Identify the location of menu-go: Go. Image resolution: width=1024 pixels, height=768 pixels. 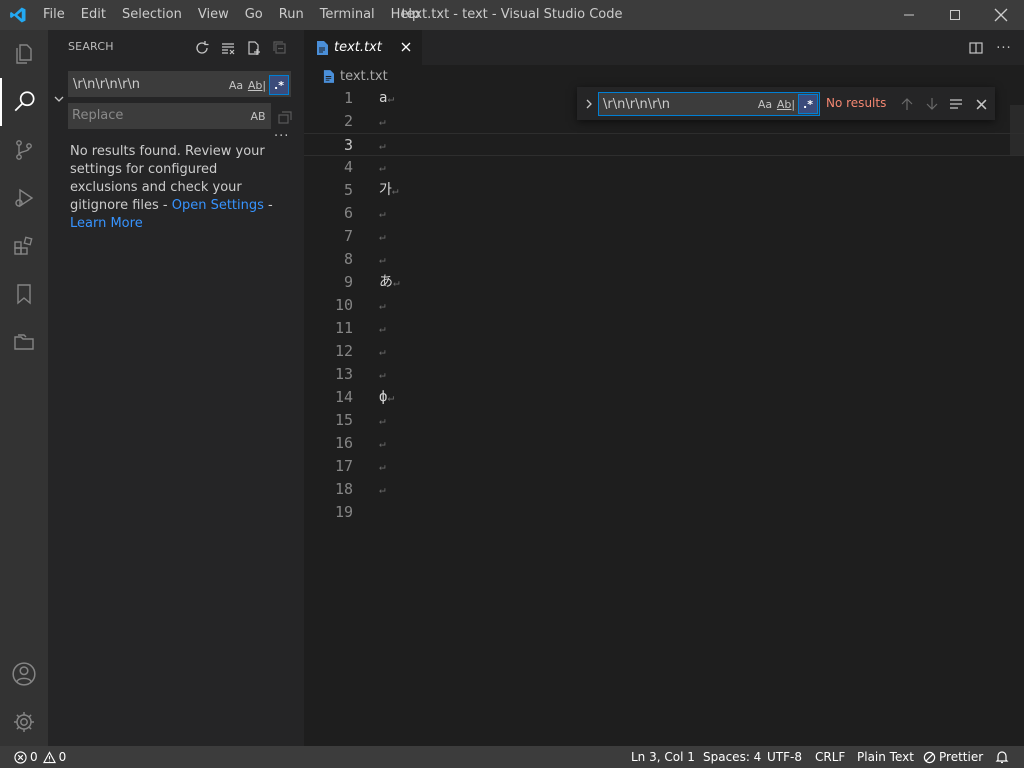
(254, 15).